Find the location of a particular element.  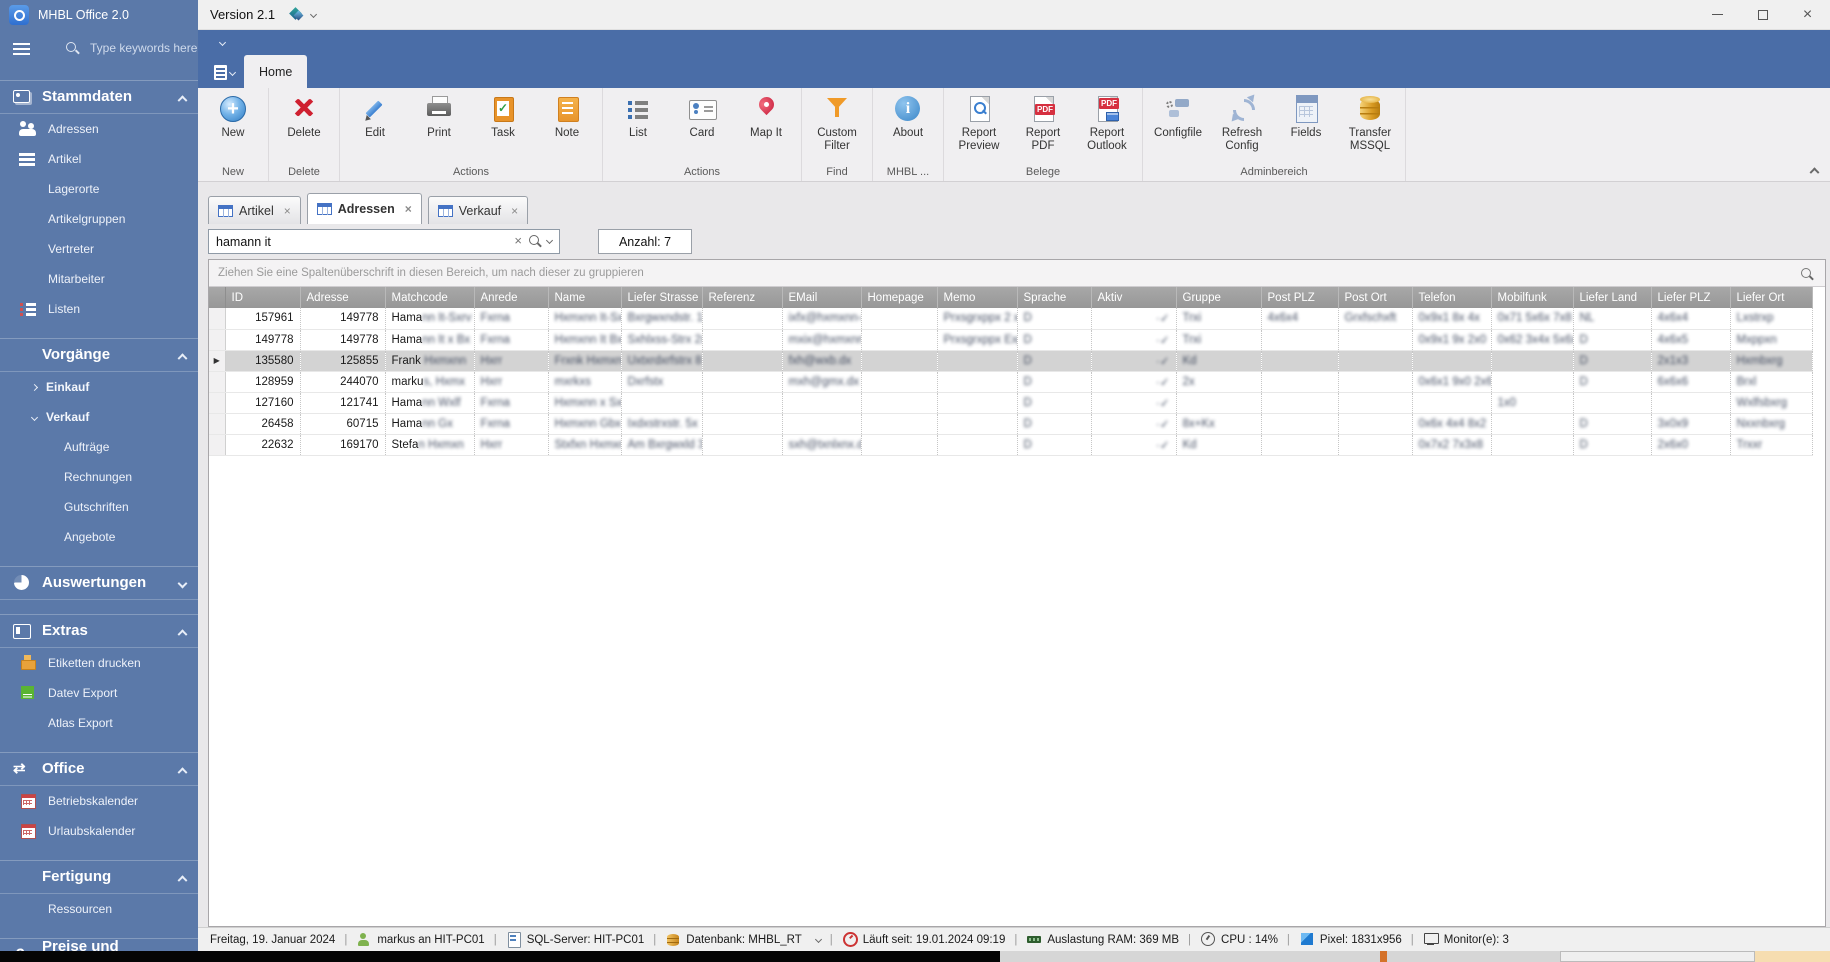

tab-adressen: Adressen × is located at coordinates (364, 208).